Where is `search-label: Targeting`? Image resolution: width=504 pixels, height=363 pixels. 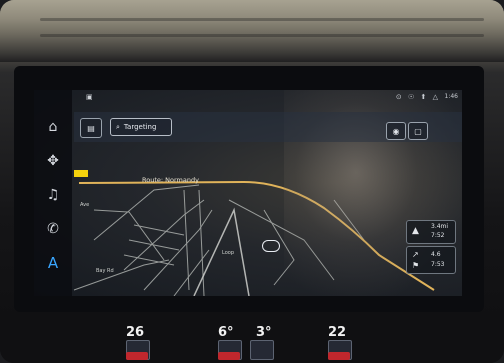
search-label: Targeting is located at coordinates (140, 127).